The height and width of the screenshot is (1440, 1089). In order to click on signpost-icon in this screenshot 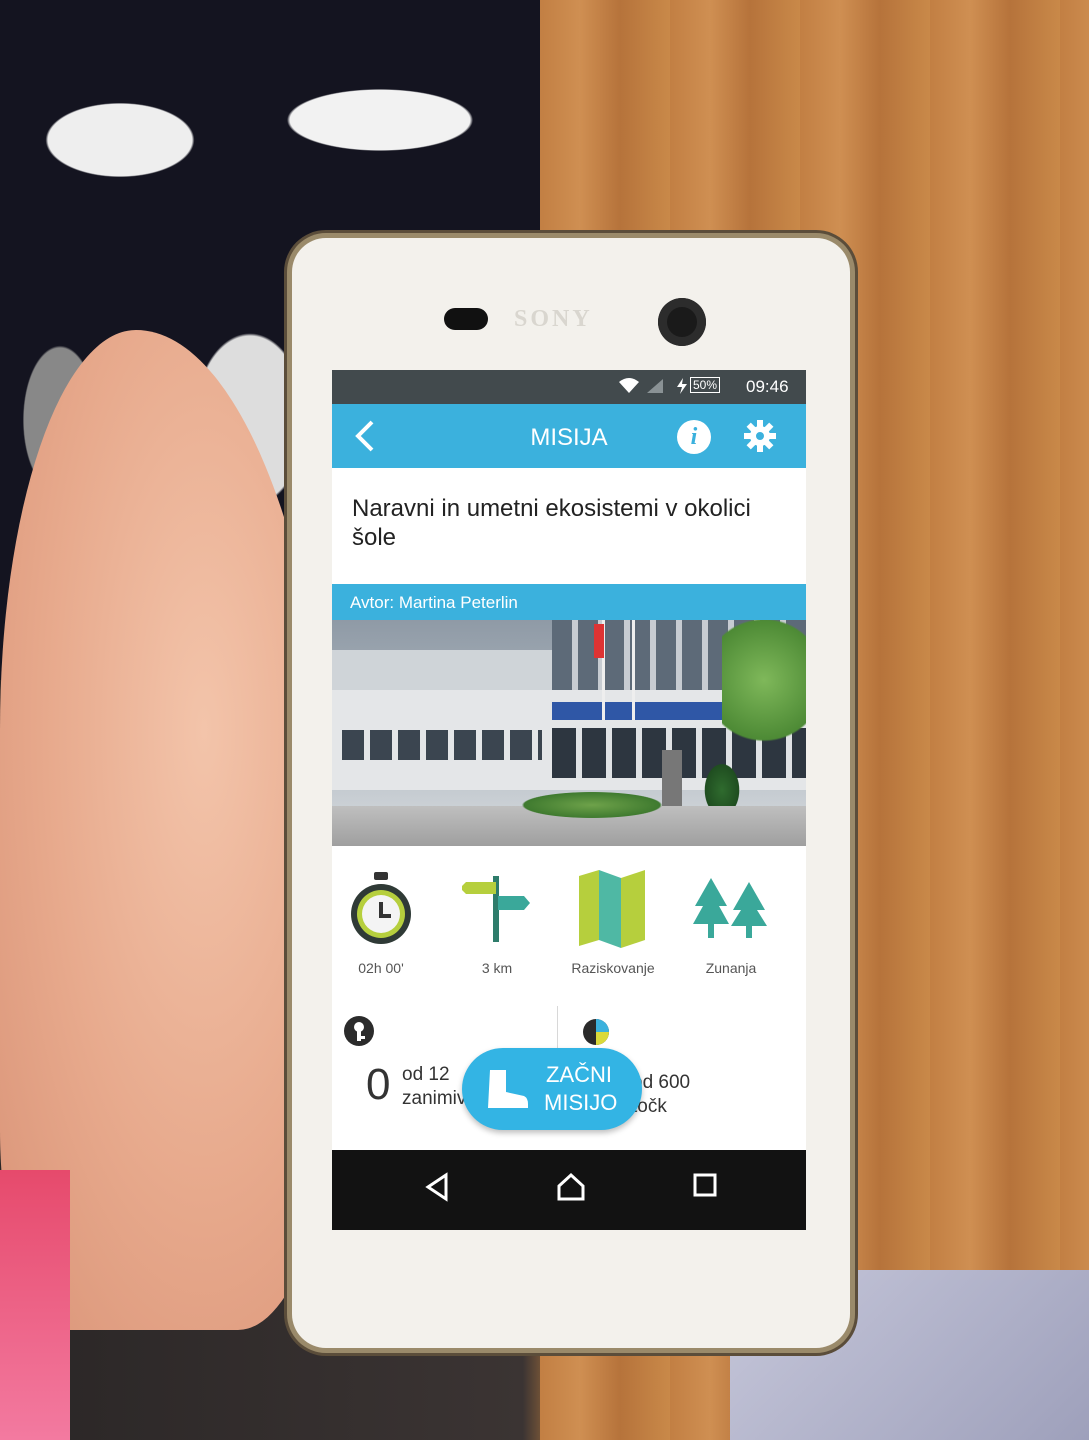, I will do `click(496, 909)`.